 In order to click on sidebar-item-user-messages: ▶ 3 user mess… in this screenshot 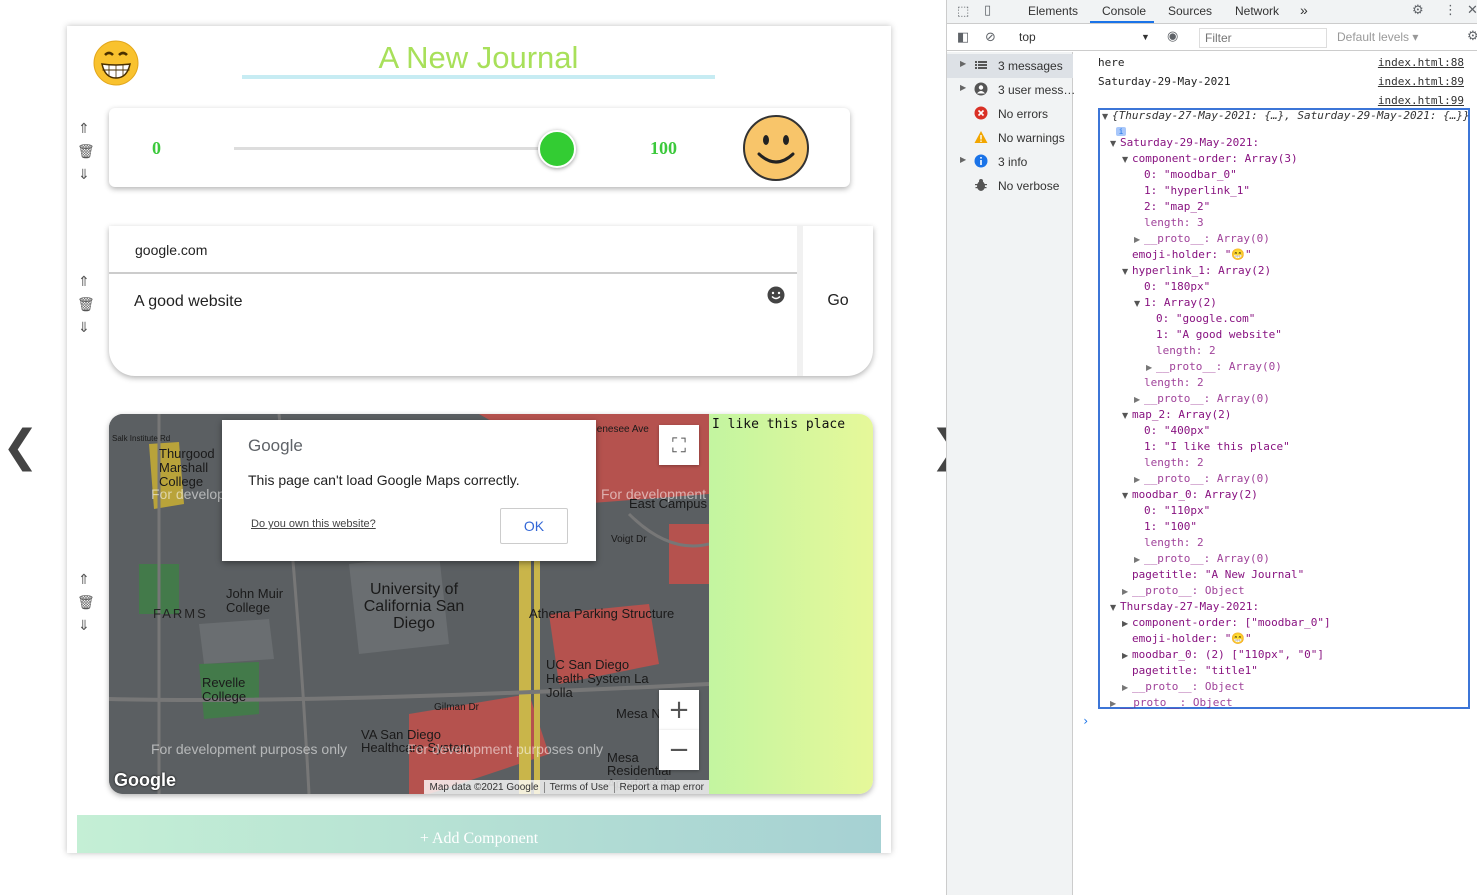, I will do `click(1011, 90)`.